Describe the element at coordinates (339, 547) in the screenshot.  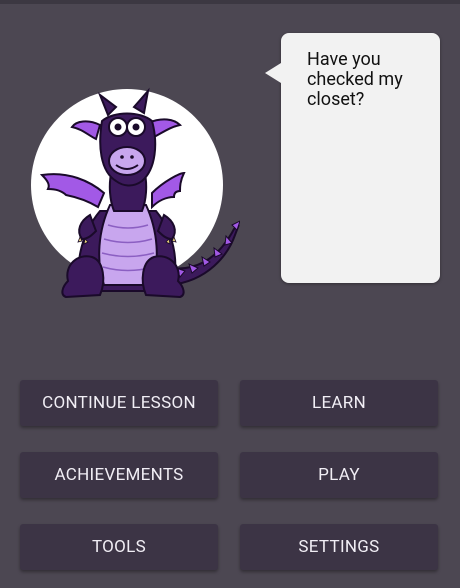
I see `settings-button: SETTINGS` at that location.